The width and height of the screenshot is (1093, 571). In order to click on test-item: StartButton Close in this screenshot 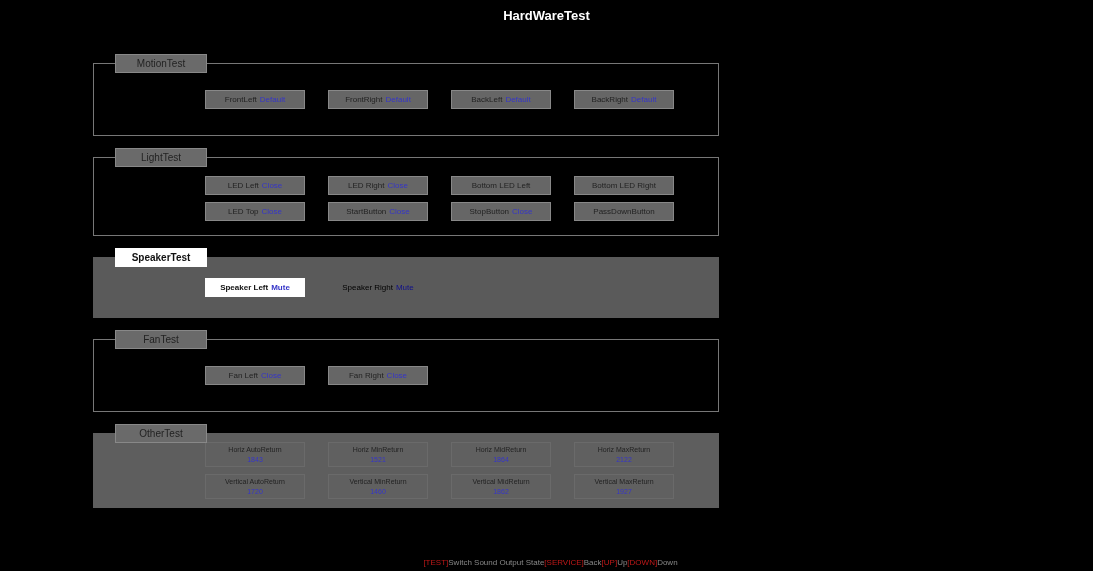, I will do `click(378, 211)`.